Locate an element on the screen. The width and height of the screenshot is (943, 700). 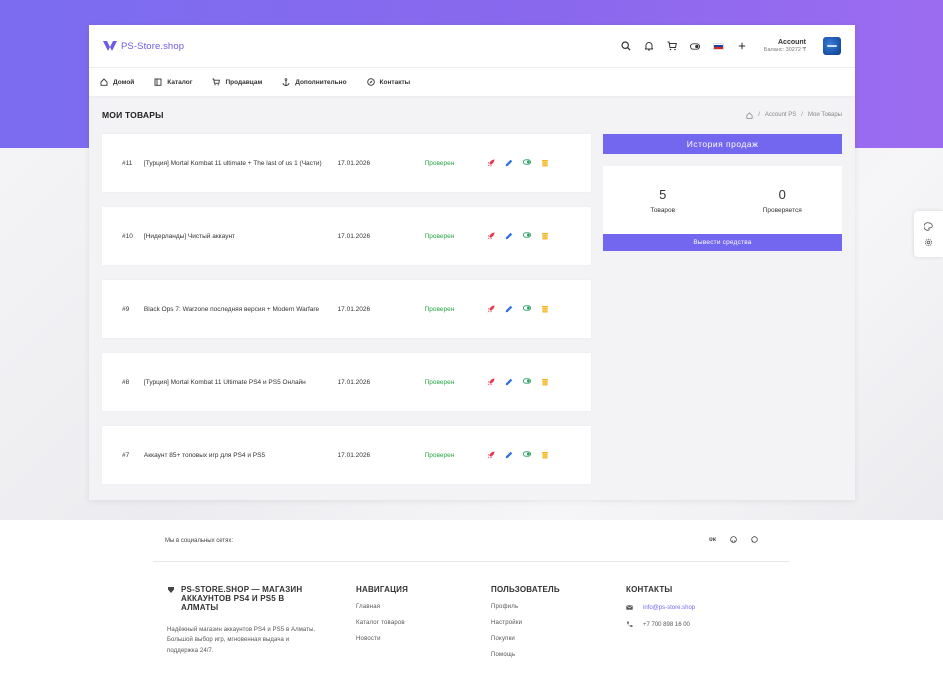
product-title: [Нидерланды] Чистый аккаунт is located at coordinates (235, 236).